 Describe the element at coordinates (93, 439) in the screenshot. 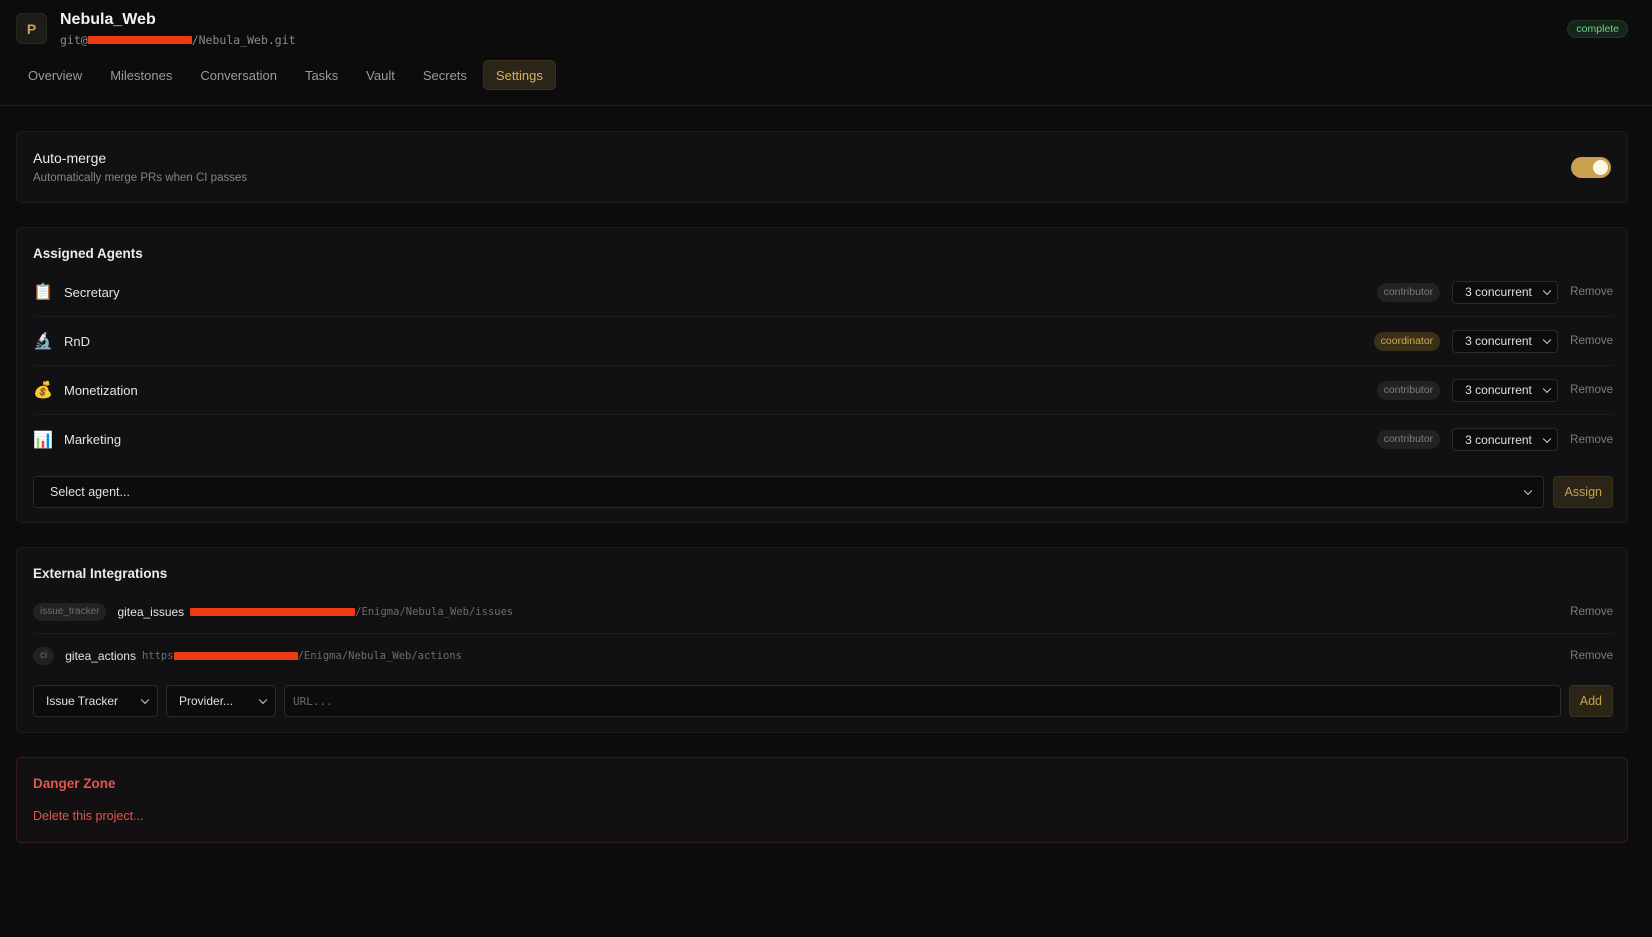

I see `agent-name: Marketing` at that location.